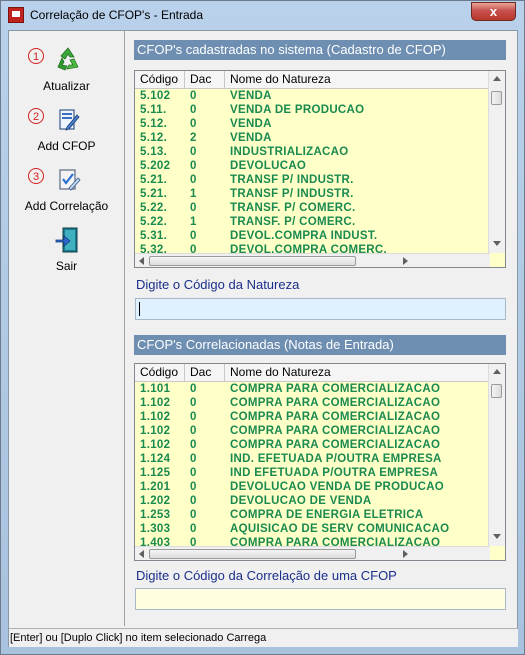 Image resolution: width=525 pixels, height=655 pixels. Describe the element at coordinates (155, 529) in the screenshot. I see `cell-codigo: 1.303` at that location.